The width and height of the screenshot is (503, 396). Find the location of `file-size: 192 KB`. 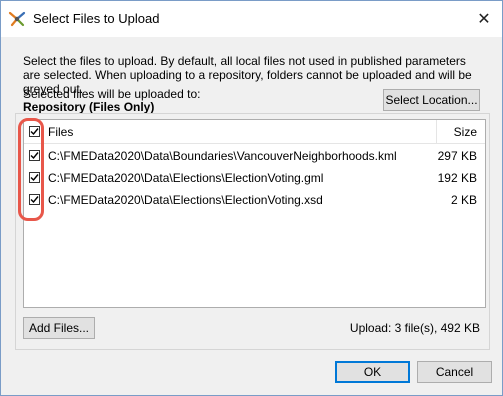

file-size: 192 KB is located at coordinates (457, 178).